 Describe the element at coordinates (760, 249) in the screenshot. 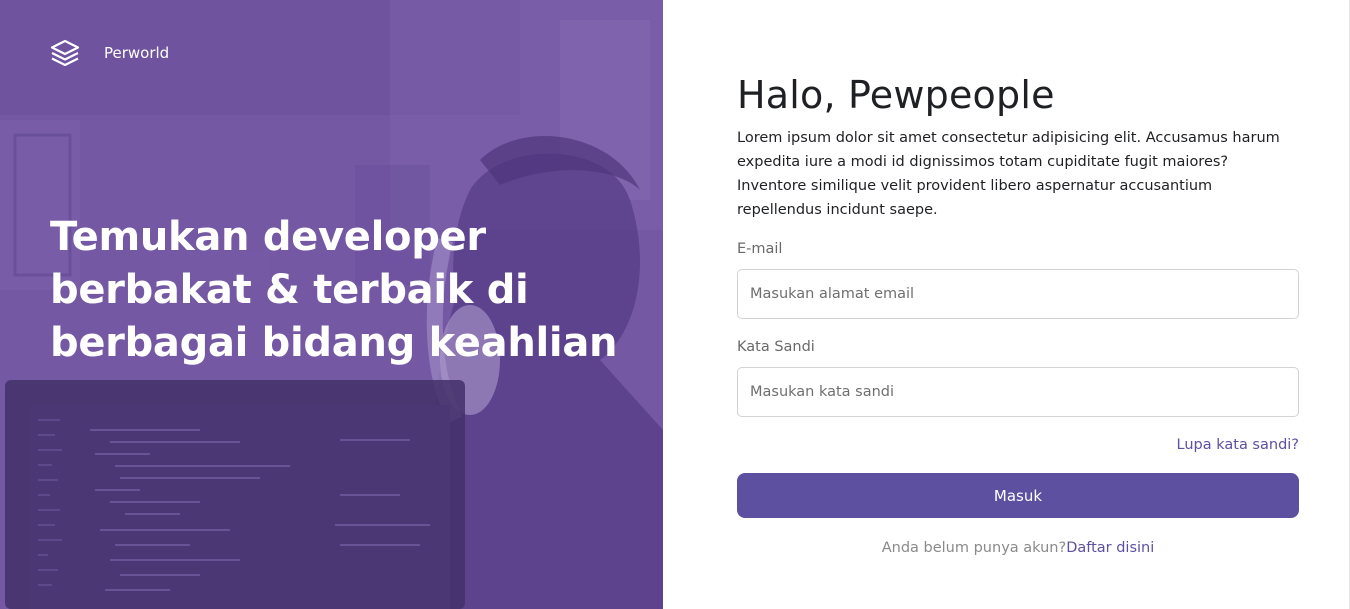

I see `email-label: E-mail` at that location.